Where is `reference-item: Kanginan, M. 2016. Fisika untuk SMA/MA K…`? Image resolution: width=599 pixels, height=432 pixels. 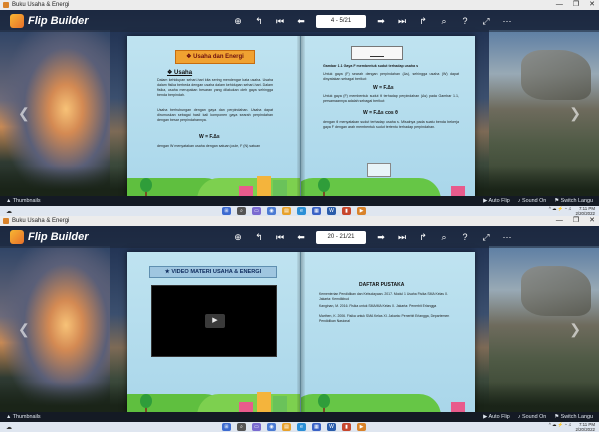 reference-item: Kanginan, M. 2016. Fisika untuk SMA/MA K… is located at coordinates (378, 306).